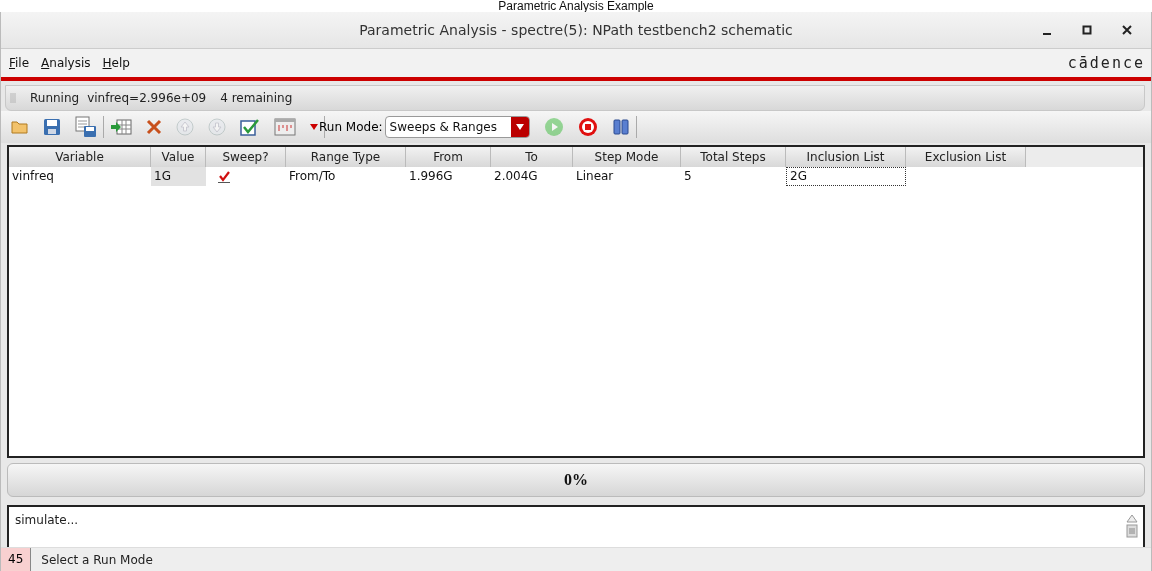  Describe the element at coordinates (595, 176) in the screenshot. I see `table-cell-text: Linear` at that location.